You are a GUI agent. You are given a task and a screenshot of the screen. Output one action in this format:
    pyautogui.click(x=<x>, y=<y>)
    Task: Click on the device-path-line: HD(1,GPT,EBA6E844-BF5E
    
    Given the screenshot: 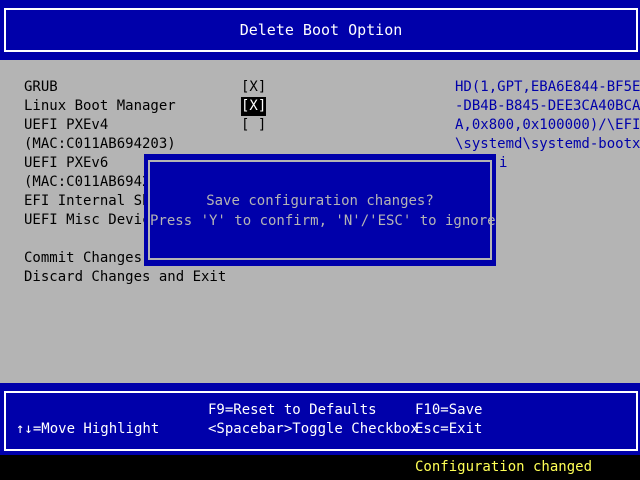 What is the action you would take?
    pyautogui.click(x=547, y=87)
    